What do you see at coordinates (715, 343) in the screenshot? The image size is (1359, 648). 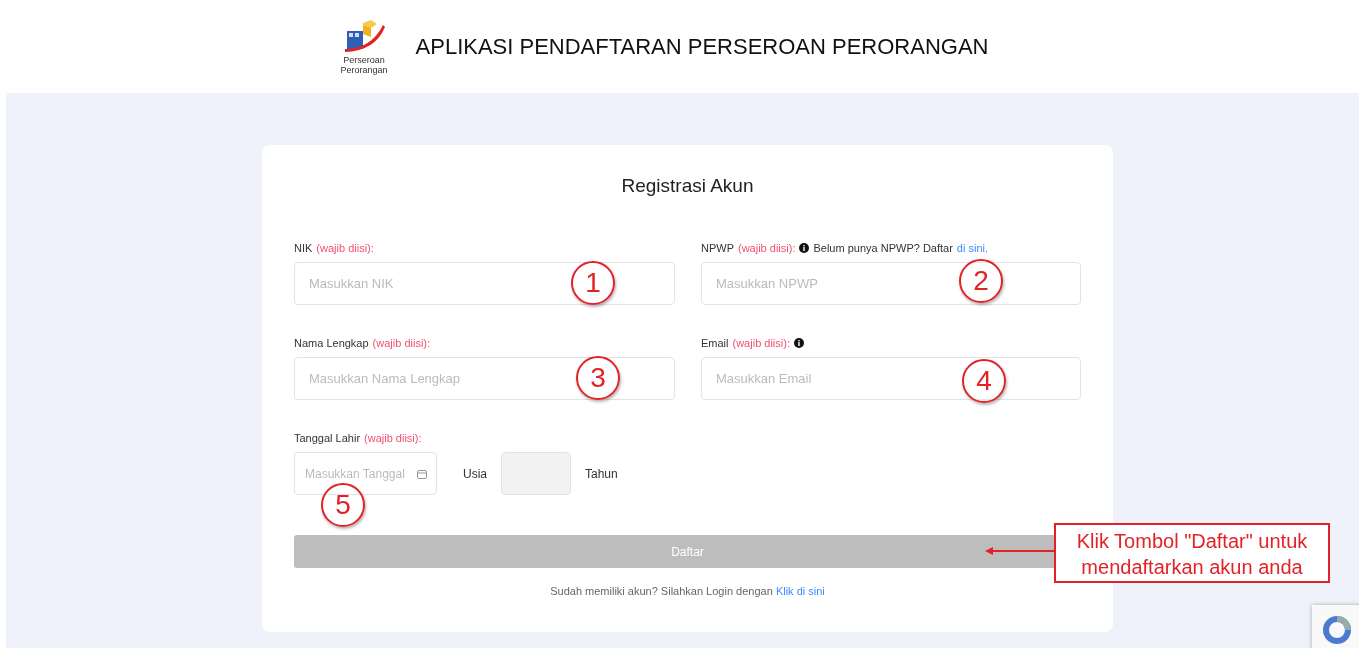 I see `field-label: Email` at bounding box center [715, 343].